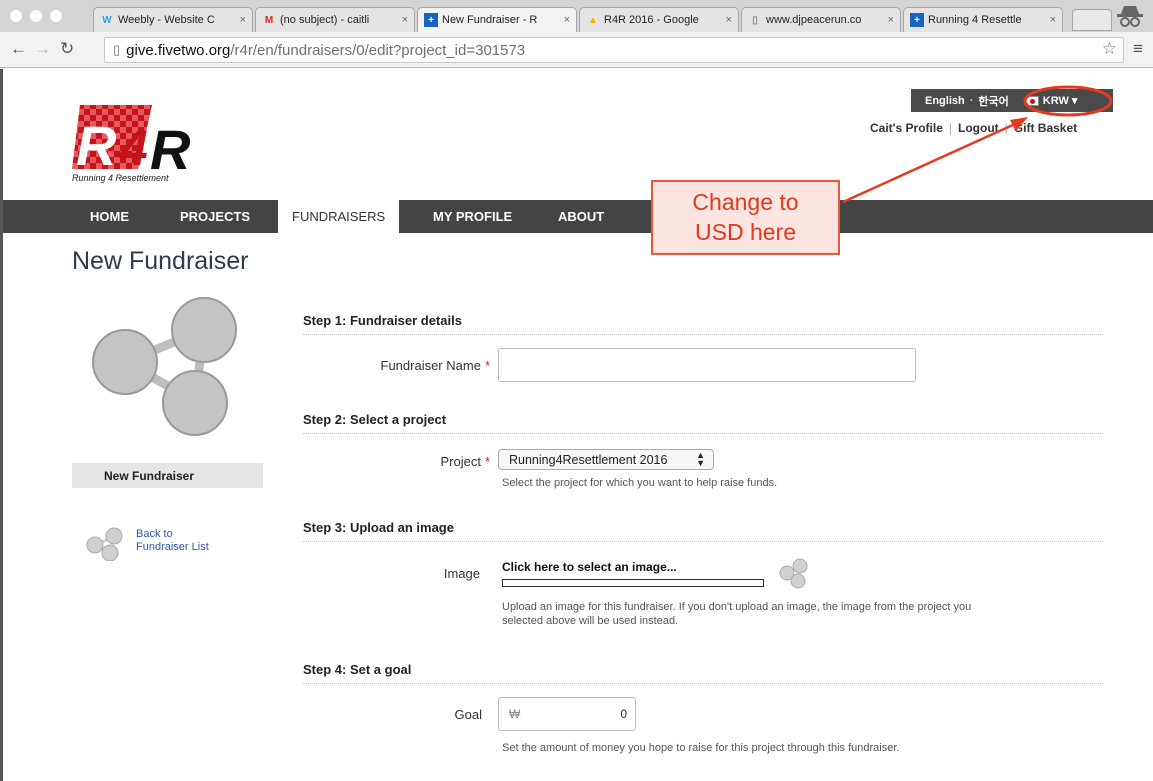  Describe the element at coordinates (167, 475) in the screenshot. I see `sidebar-label: New Fundraiser` at that location.